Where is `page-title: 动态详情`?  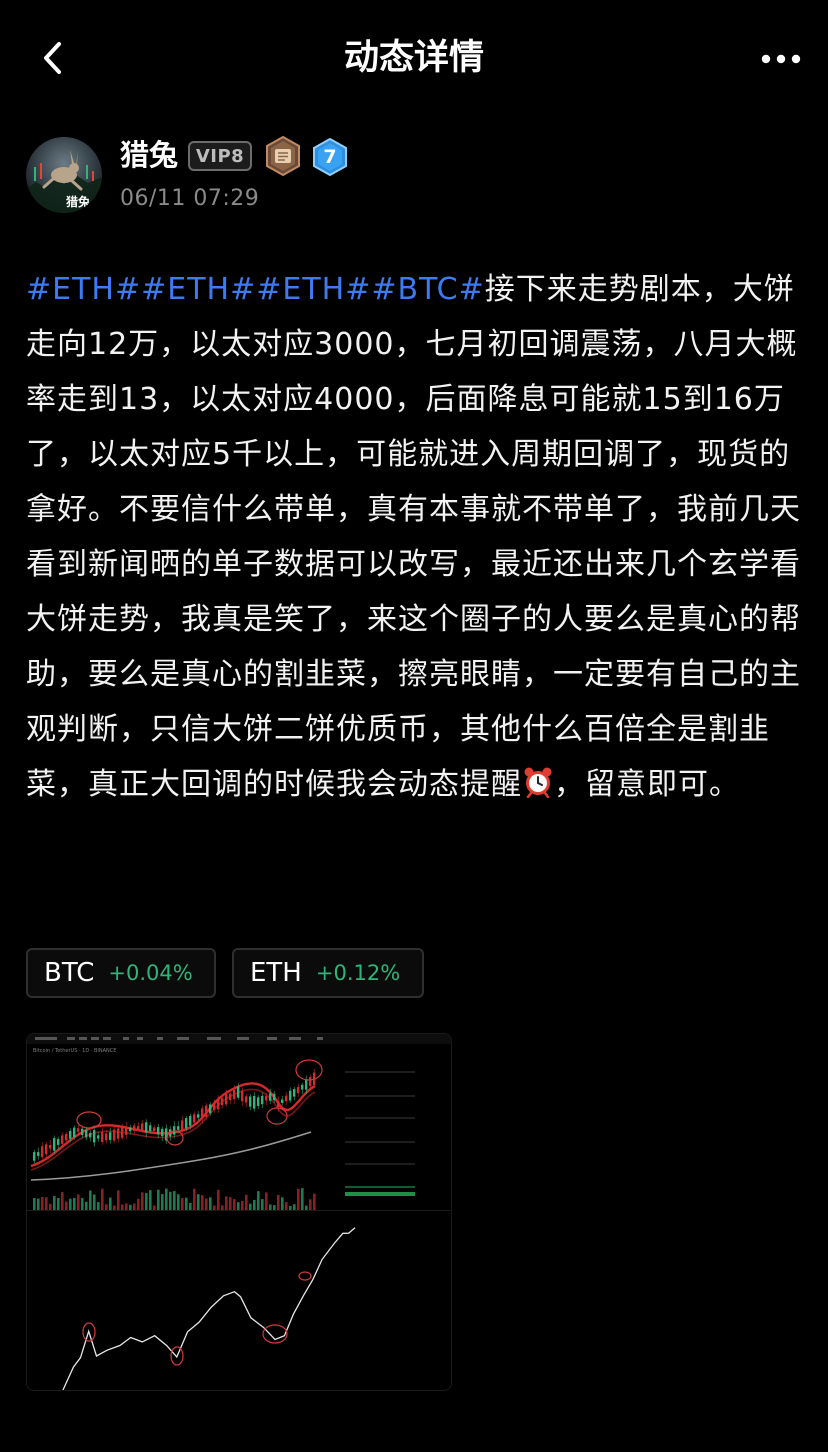 page-title: 动态详情 is located at coordinates (413, 58).